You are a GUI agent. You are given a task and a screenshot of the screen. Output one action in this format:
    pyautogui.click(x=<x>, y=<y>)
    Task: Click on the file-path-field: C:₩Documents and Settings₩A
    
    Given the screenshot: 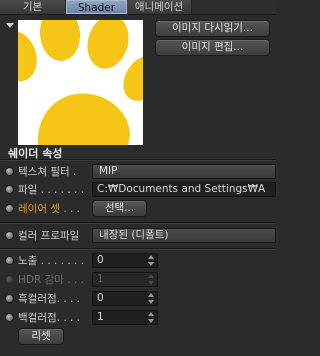 What is the action you would take?
    pyautogui.click(x=184, y=189)
    